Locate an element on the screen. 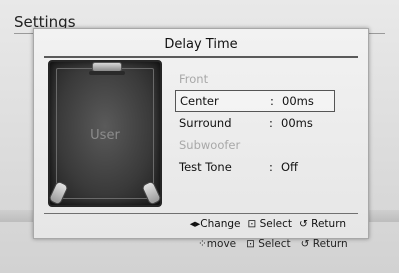  menu-item-surround: Surround : 00ms is located at coordinates (255, 123).